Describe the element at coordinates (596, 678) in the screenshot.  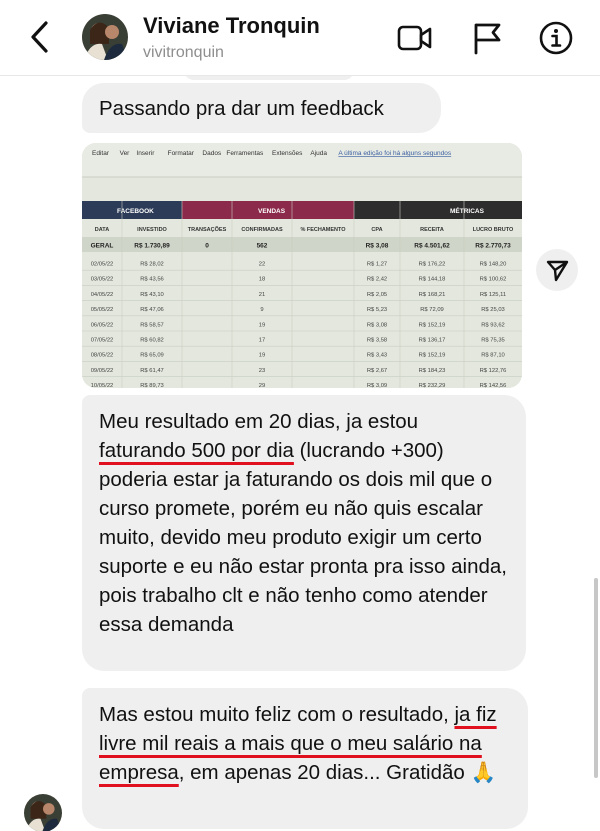
I see `scrollbar` at that location.